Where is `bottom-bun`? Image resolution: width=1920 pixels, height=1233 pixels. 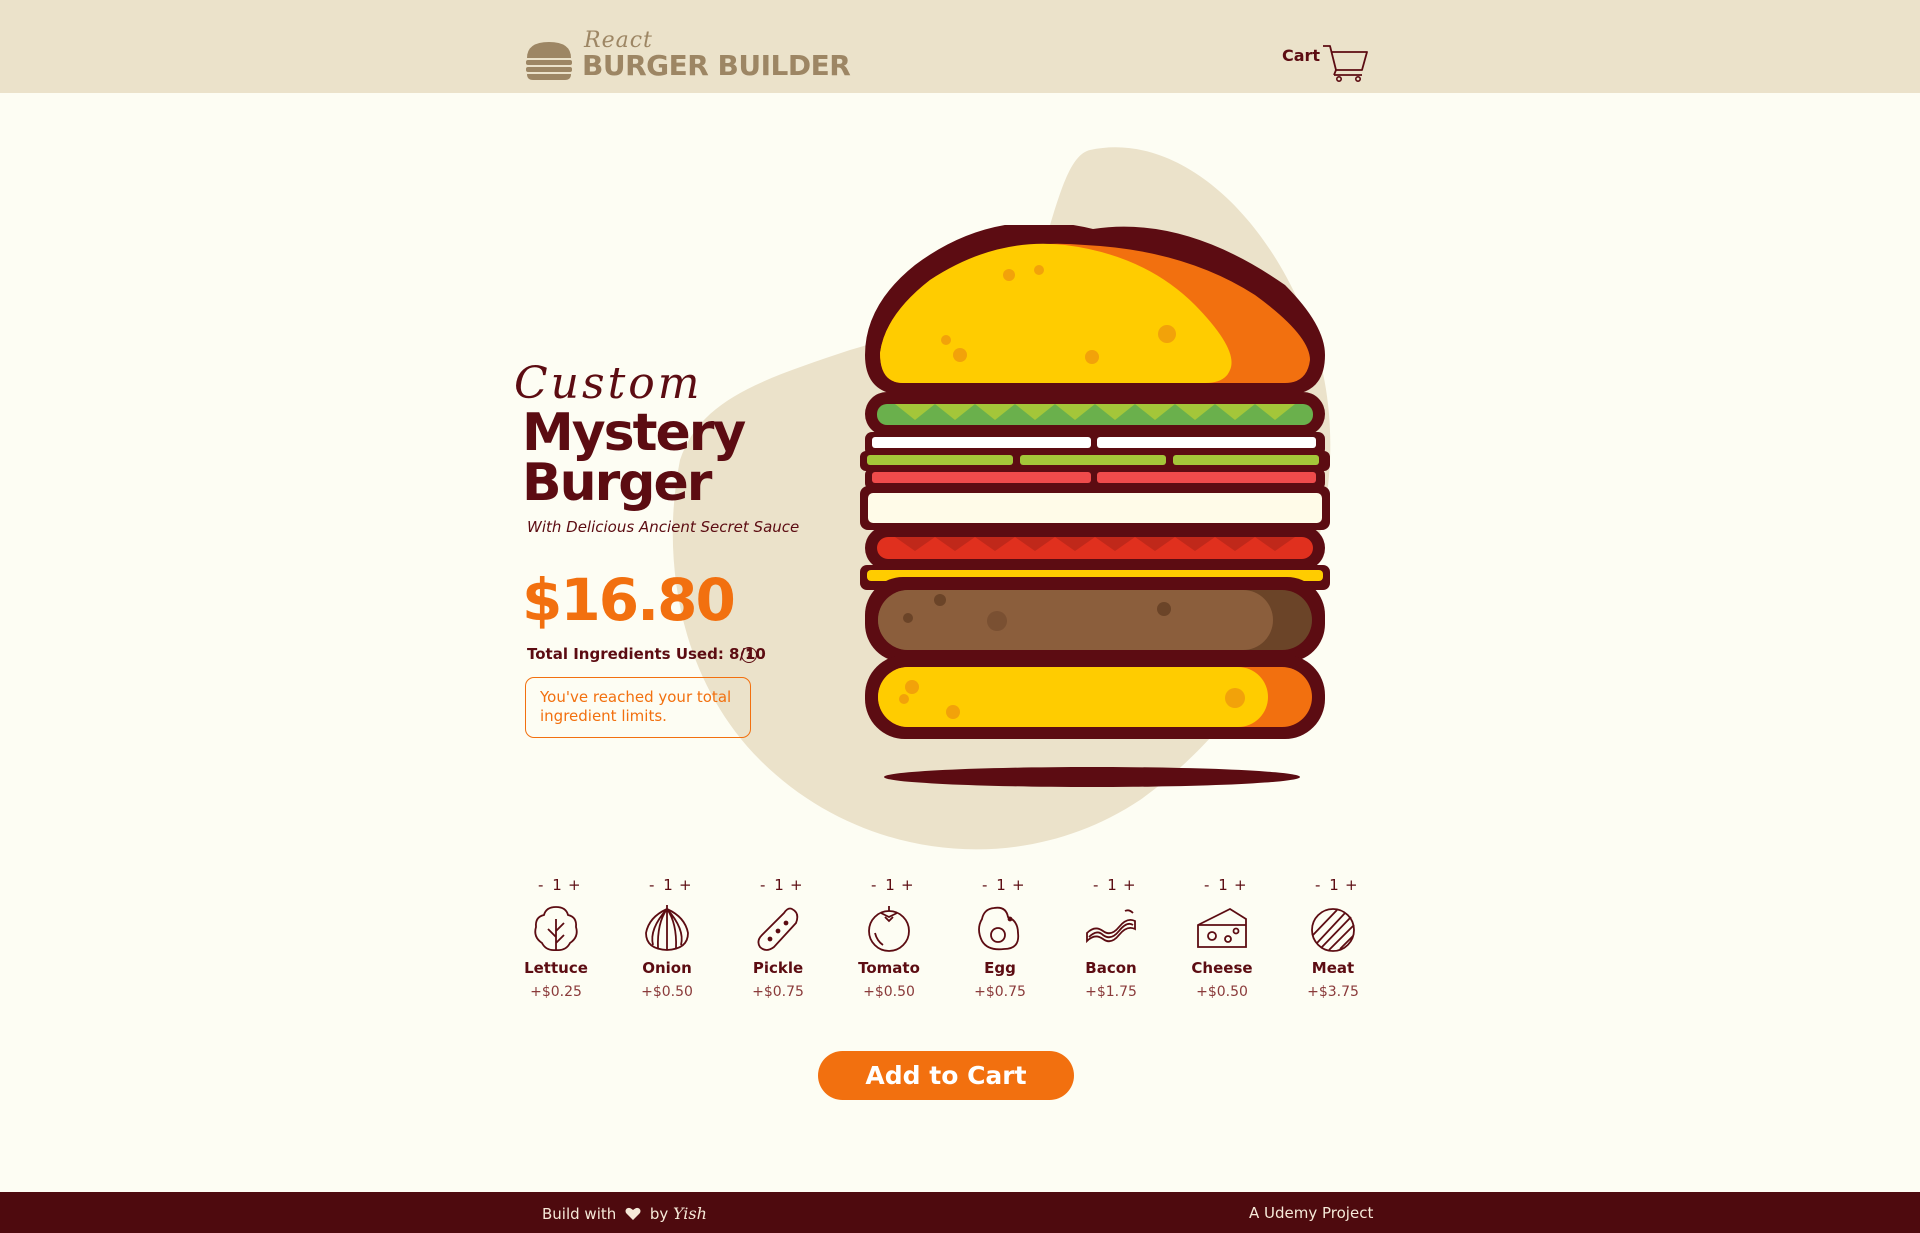 bottom-bun is located at coordinates (1095, 697).